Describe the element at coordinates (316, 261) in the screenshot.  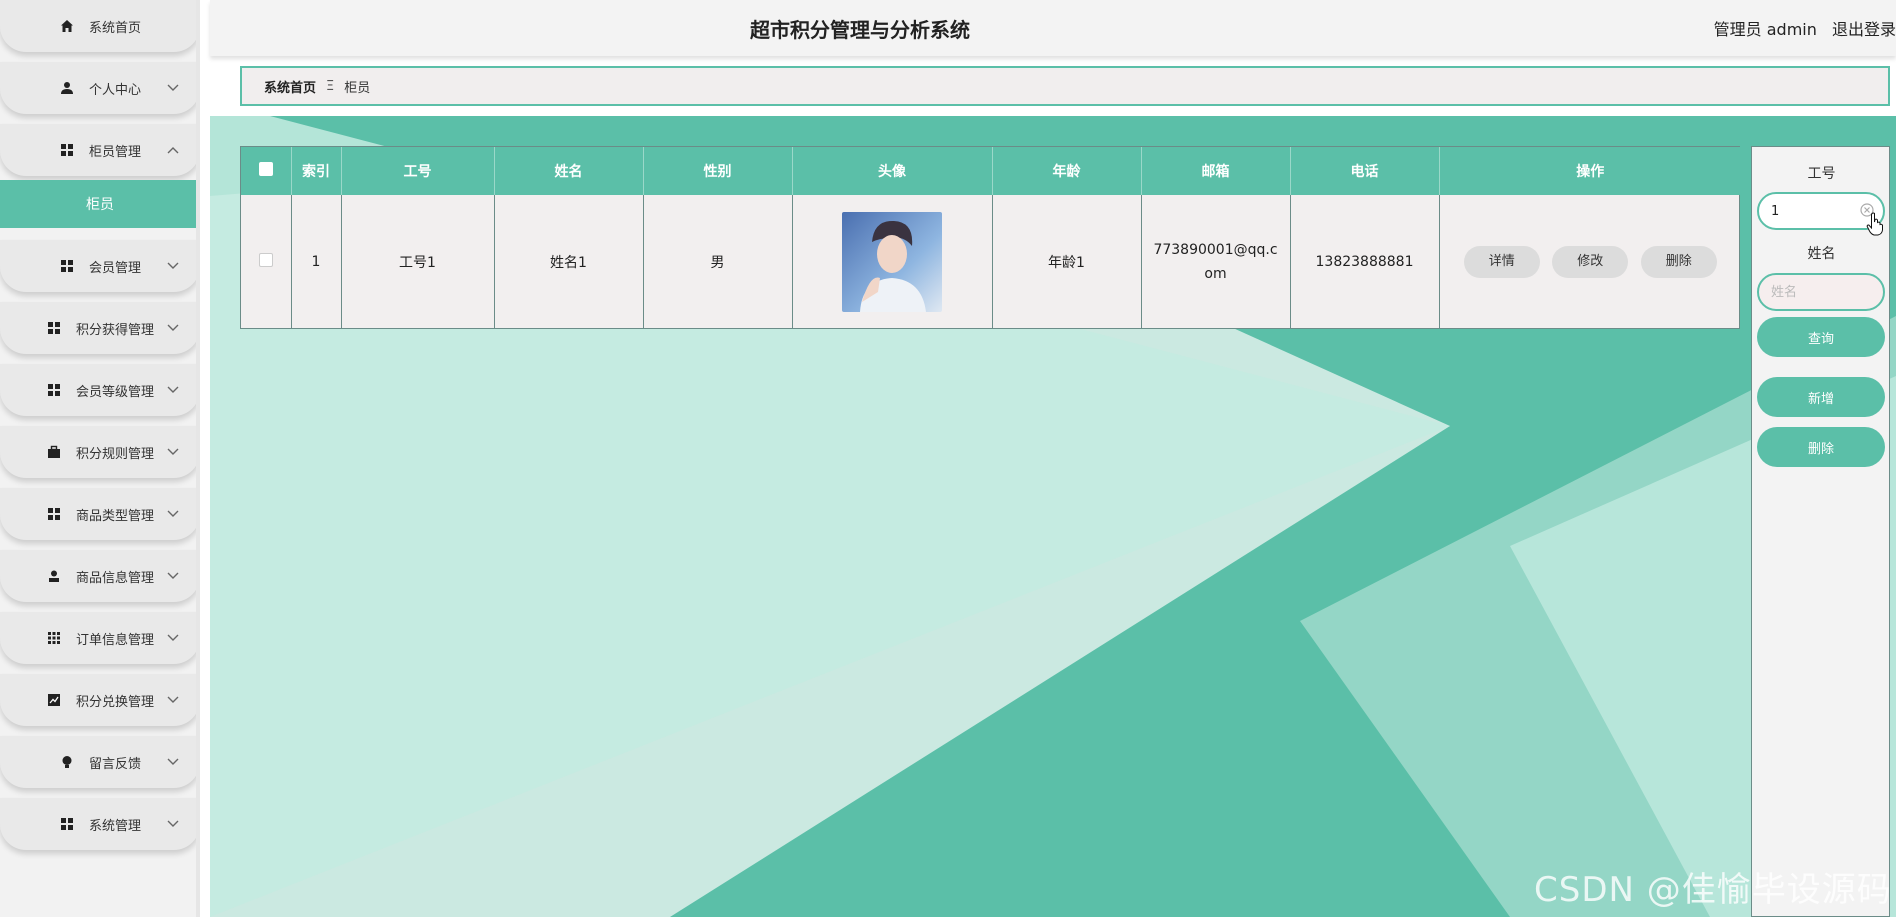
I see `cell-index: 1` at that location.